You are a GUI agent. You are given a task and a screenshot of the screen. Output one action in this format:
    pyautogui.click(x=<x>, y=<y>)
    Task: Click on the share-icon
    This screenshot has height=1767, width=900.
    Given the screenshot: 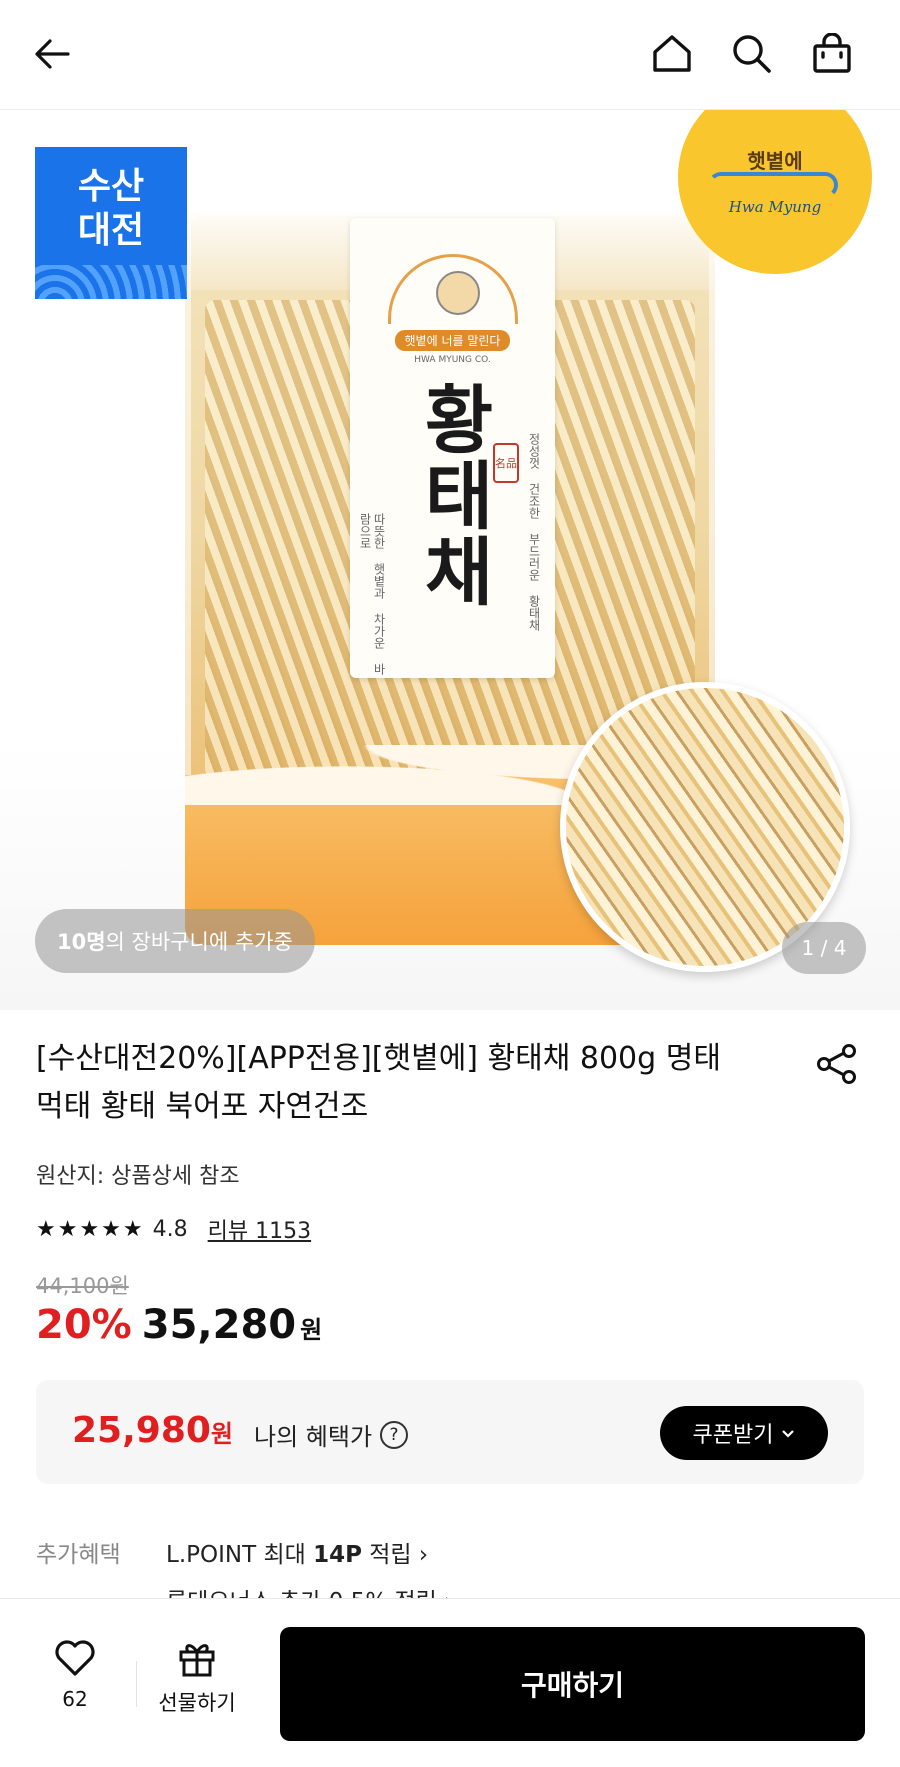 What is the action you would take?
    pyautogui.click(x=837, y=1064)
    